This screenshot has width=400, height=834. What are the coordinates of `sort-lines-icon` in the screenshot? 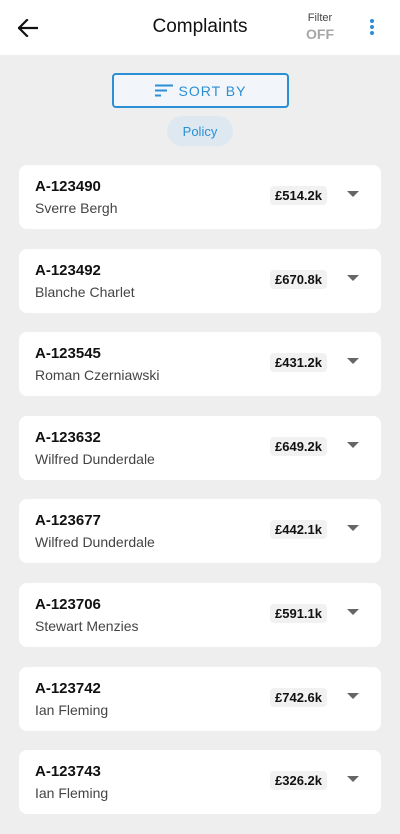 It's located at (163, 90).